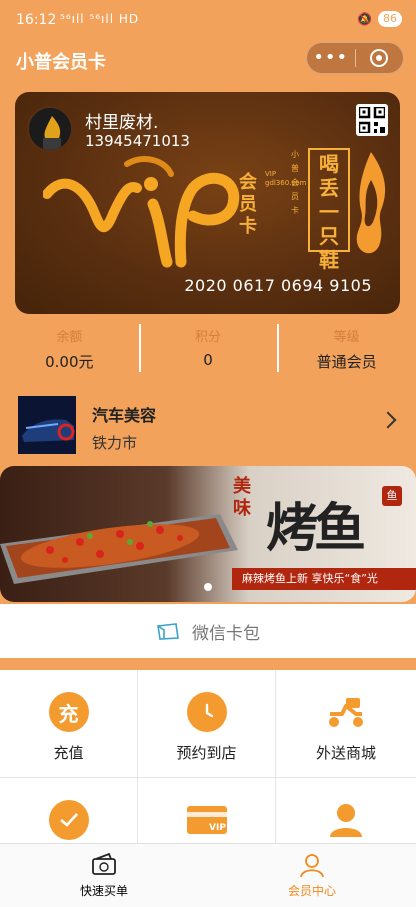  I want to click on card-label: 会员卡, so click(248, 204).